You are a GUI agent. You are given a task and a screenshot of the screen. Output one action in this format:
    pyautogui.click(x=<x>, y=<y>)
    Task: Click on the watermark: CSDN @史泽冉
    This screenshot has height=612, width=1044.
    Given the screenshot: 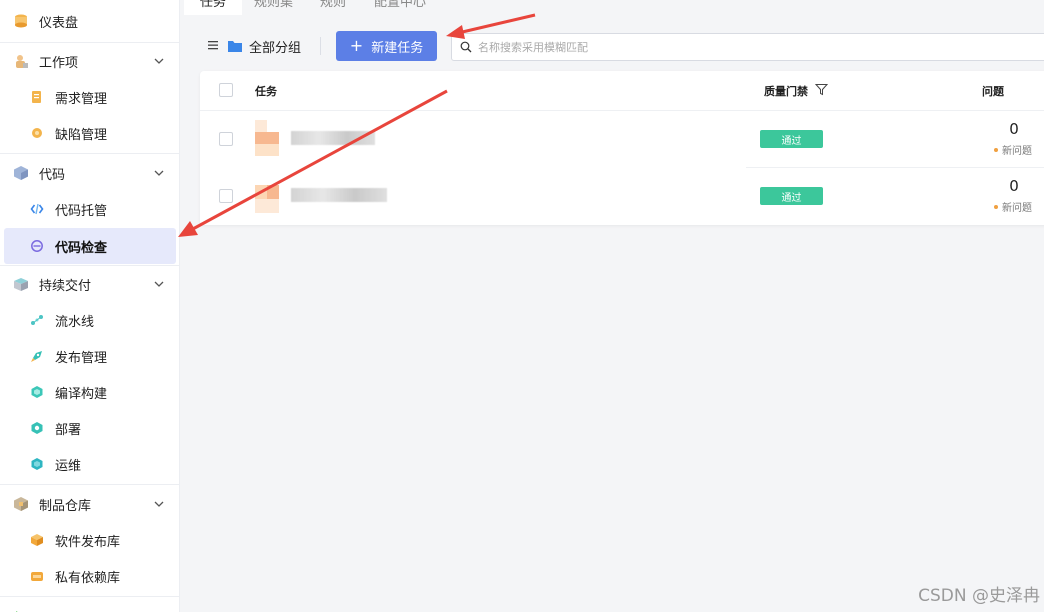 What is the action you would take?
    pyautogui.click(x=979, y=596)
    